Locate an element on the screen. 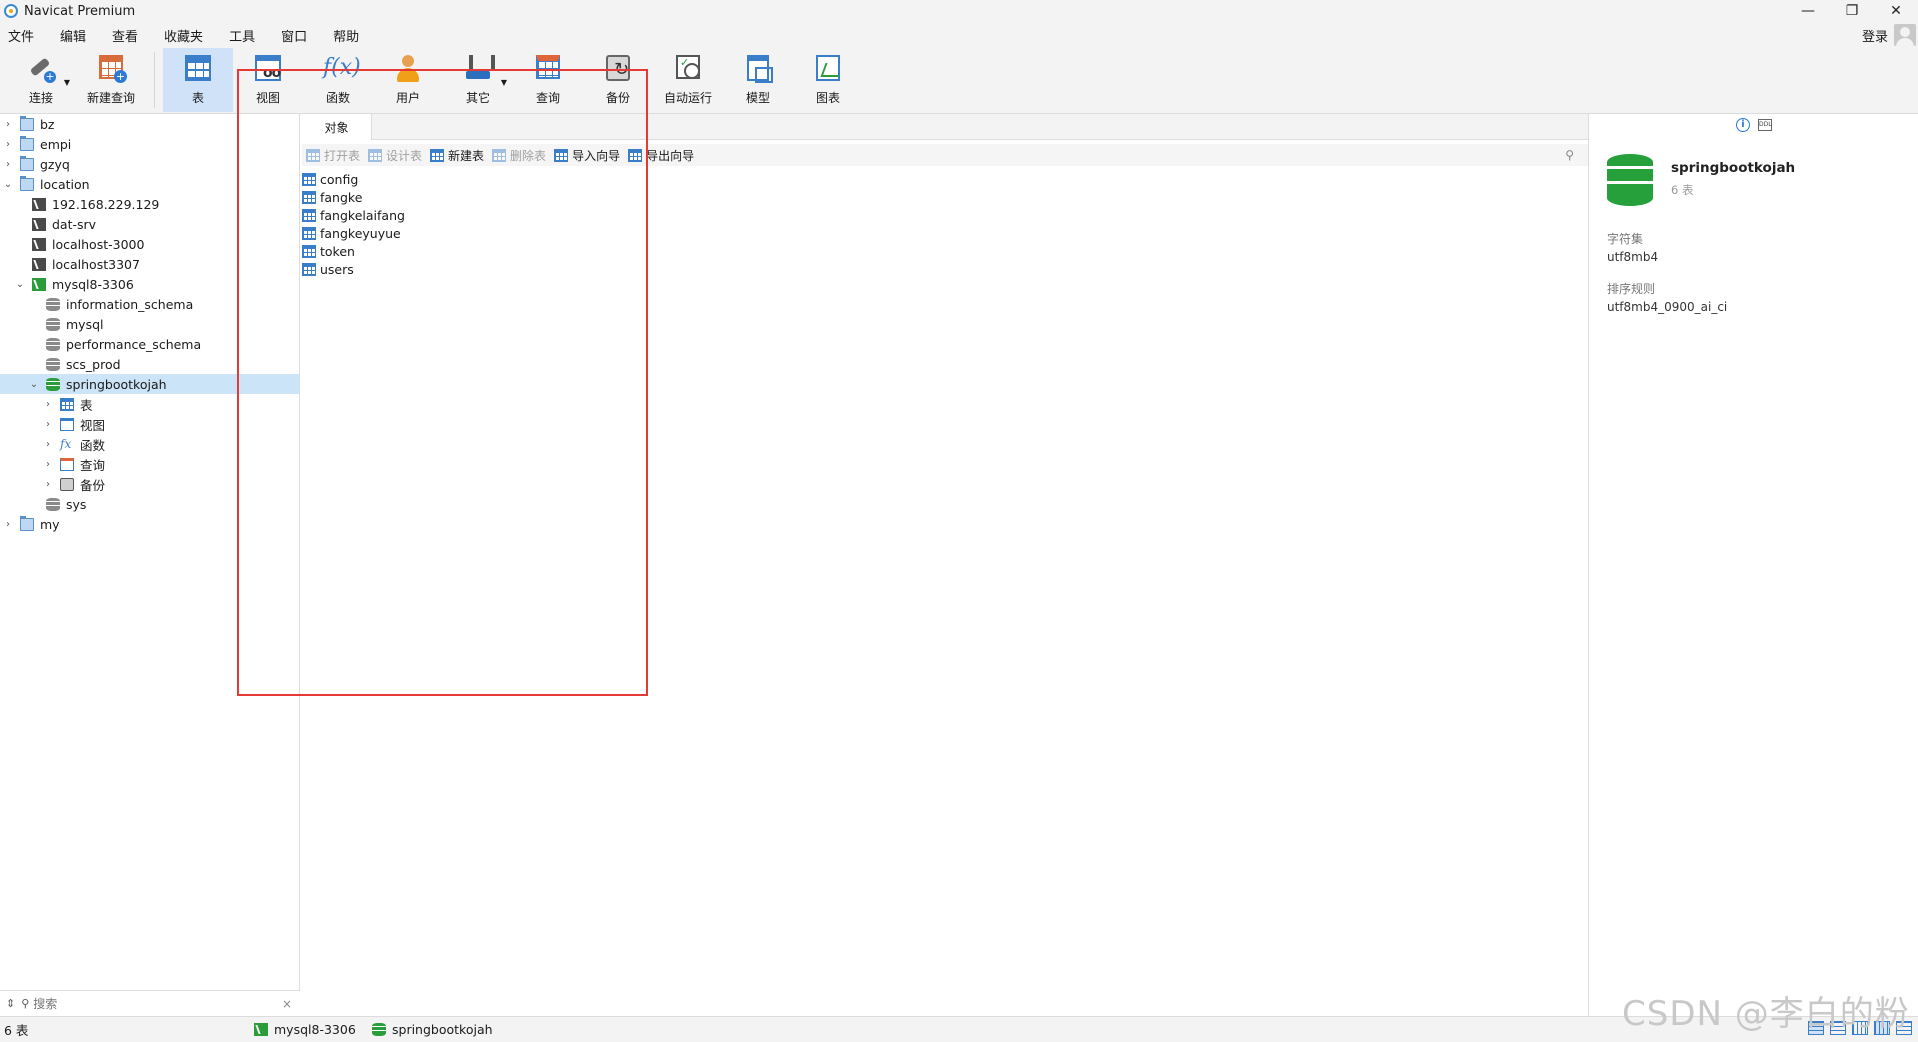  tree-item-location: ⌄ location is located at coordinates (150, 184).